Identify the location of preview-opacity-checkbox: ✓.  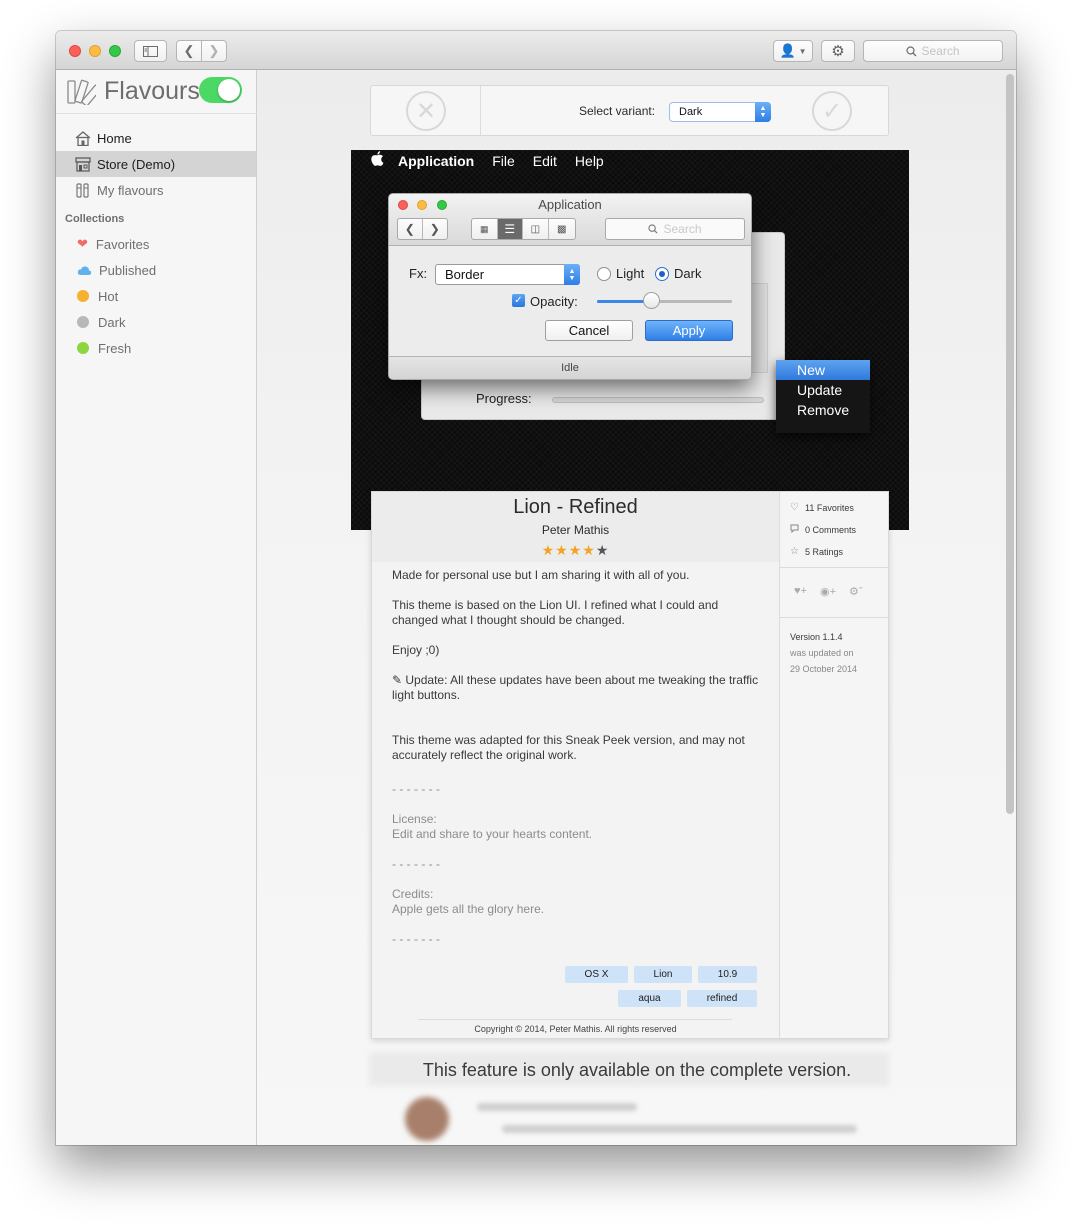
(518, 300).